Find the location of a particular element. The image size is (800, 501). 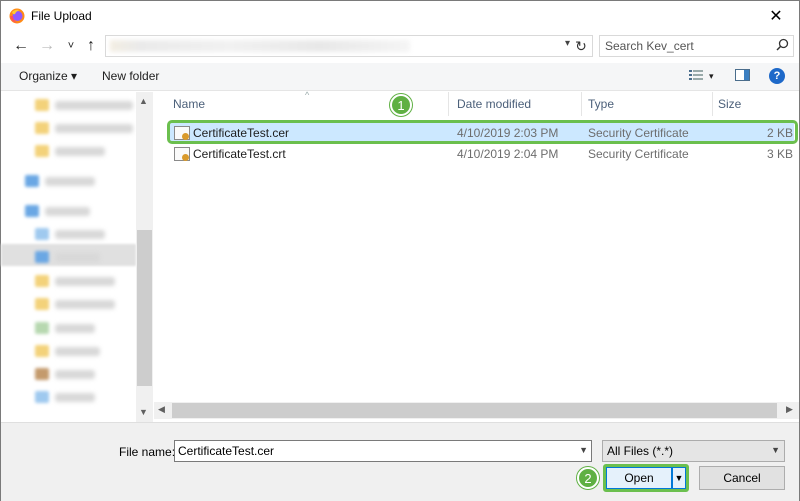

file-size: 3 KB is located at coordinates (780, 154).